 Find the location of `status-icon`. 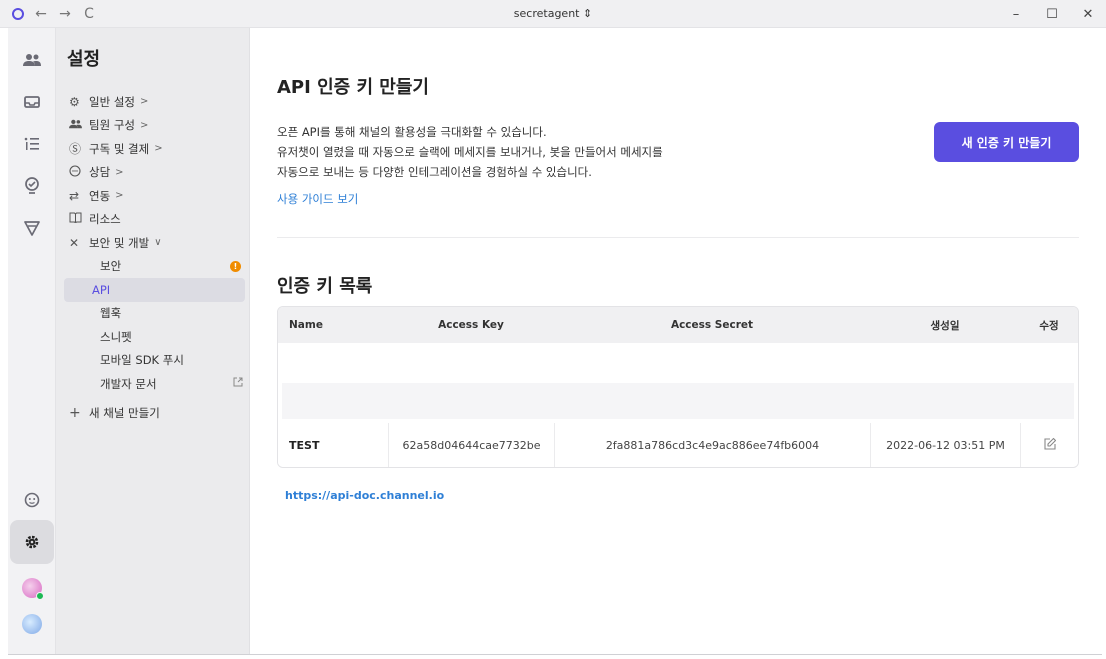

status-icon is located at coordinates (32, 500).